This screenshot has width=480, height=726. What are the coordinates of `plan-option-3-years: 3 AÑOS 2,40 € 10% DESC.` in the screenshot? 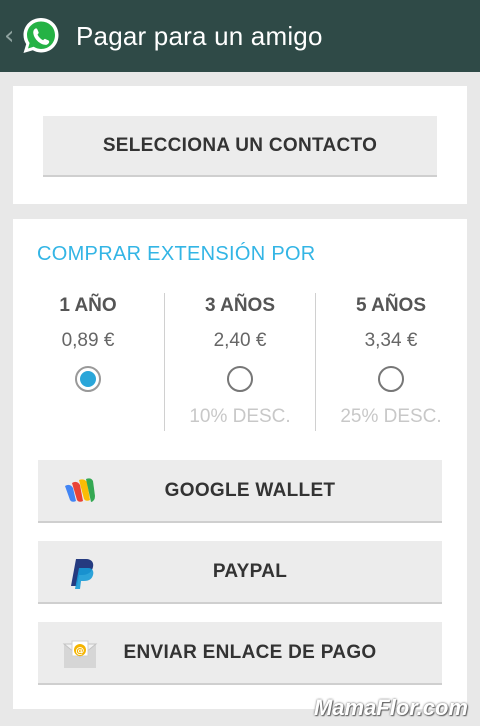 It's located at (240, 361).